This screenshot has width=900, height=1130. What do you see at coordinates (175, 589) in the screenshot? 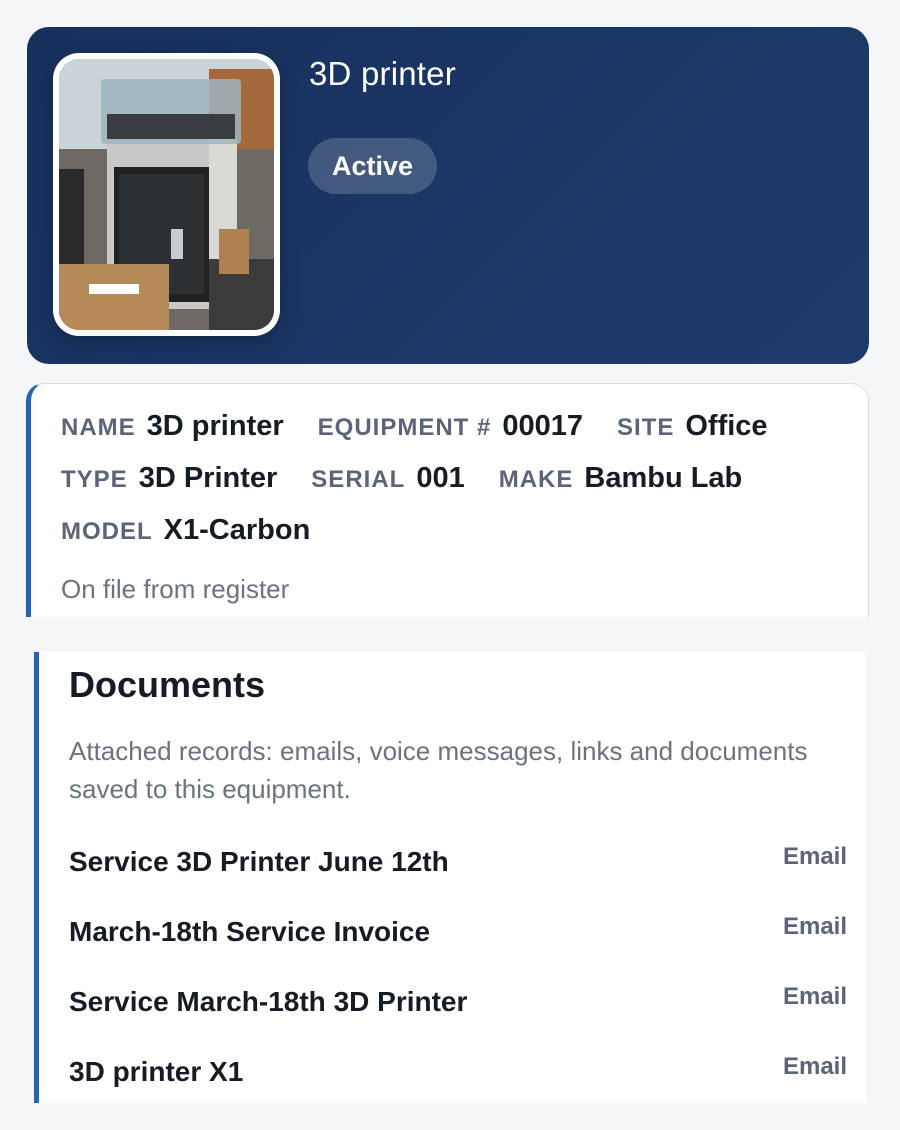
I see `details-note: On file from register` at bounding box center [175, 589].